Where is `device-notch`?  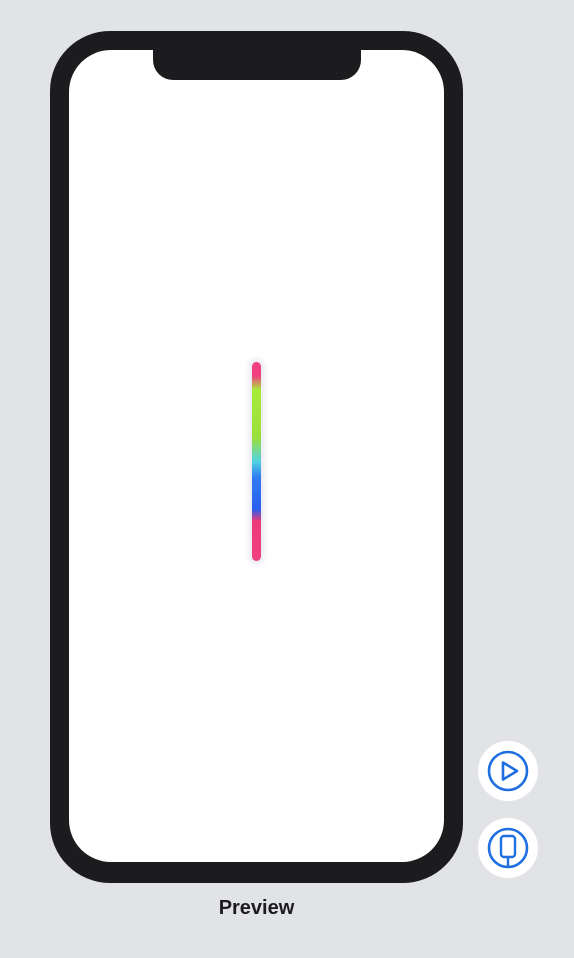
device-notch is located at coordinates (257, 65).